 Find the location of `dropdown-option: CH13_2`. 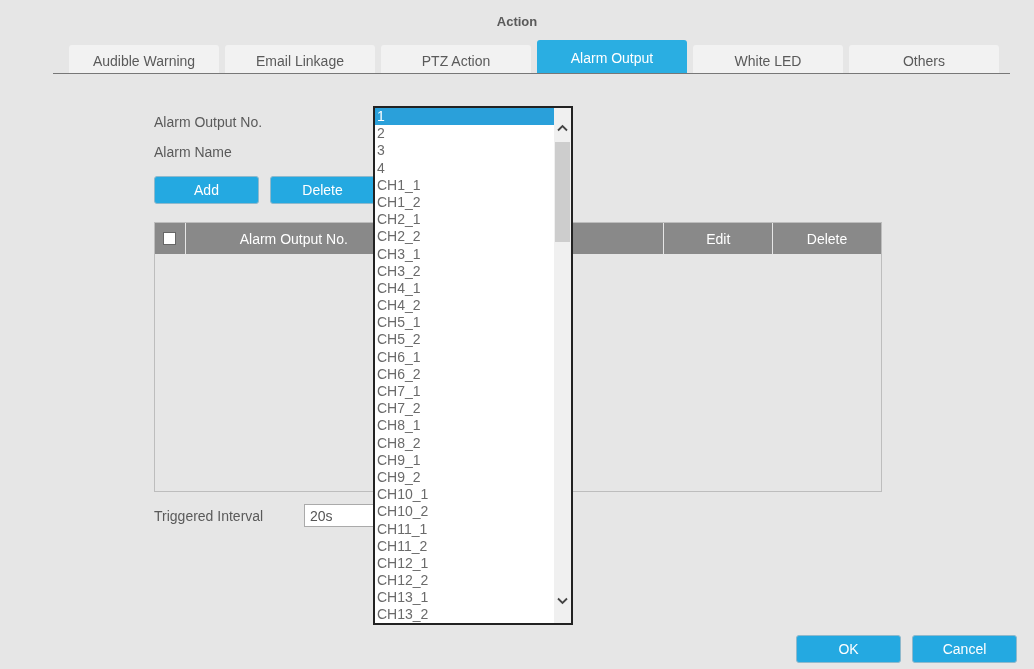

dropdown-option: CH13_2 is located at coordinates (464, 614).